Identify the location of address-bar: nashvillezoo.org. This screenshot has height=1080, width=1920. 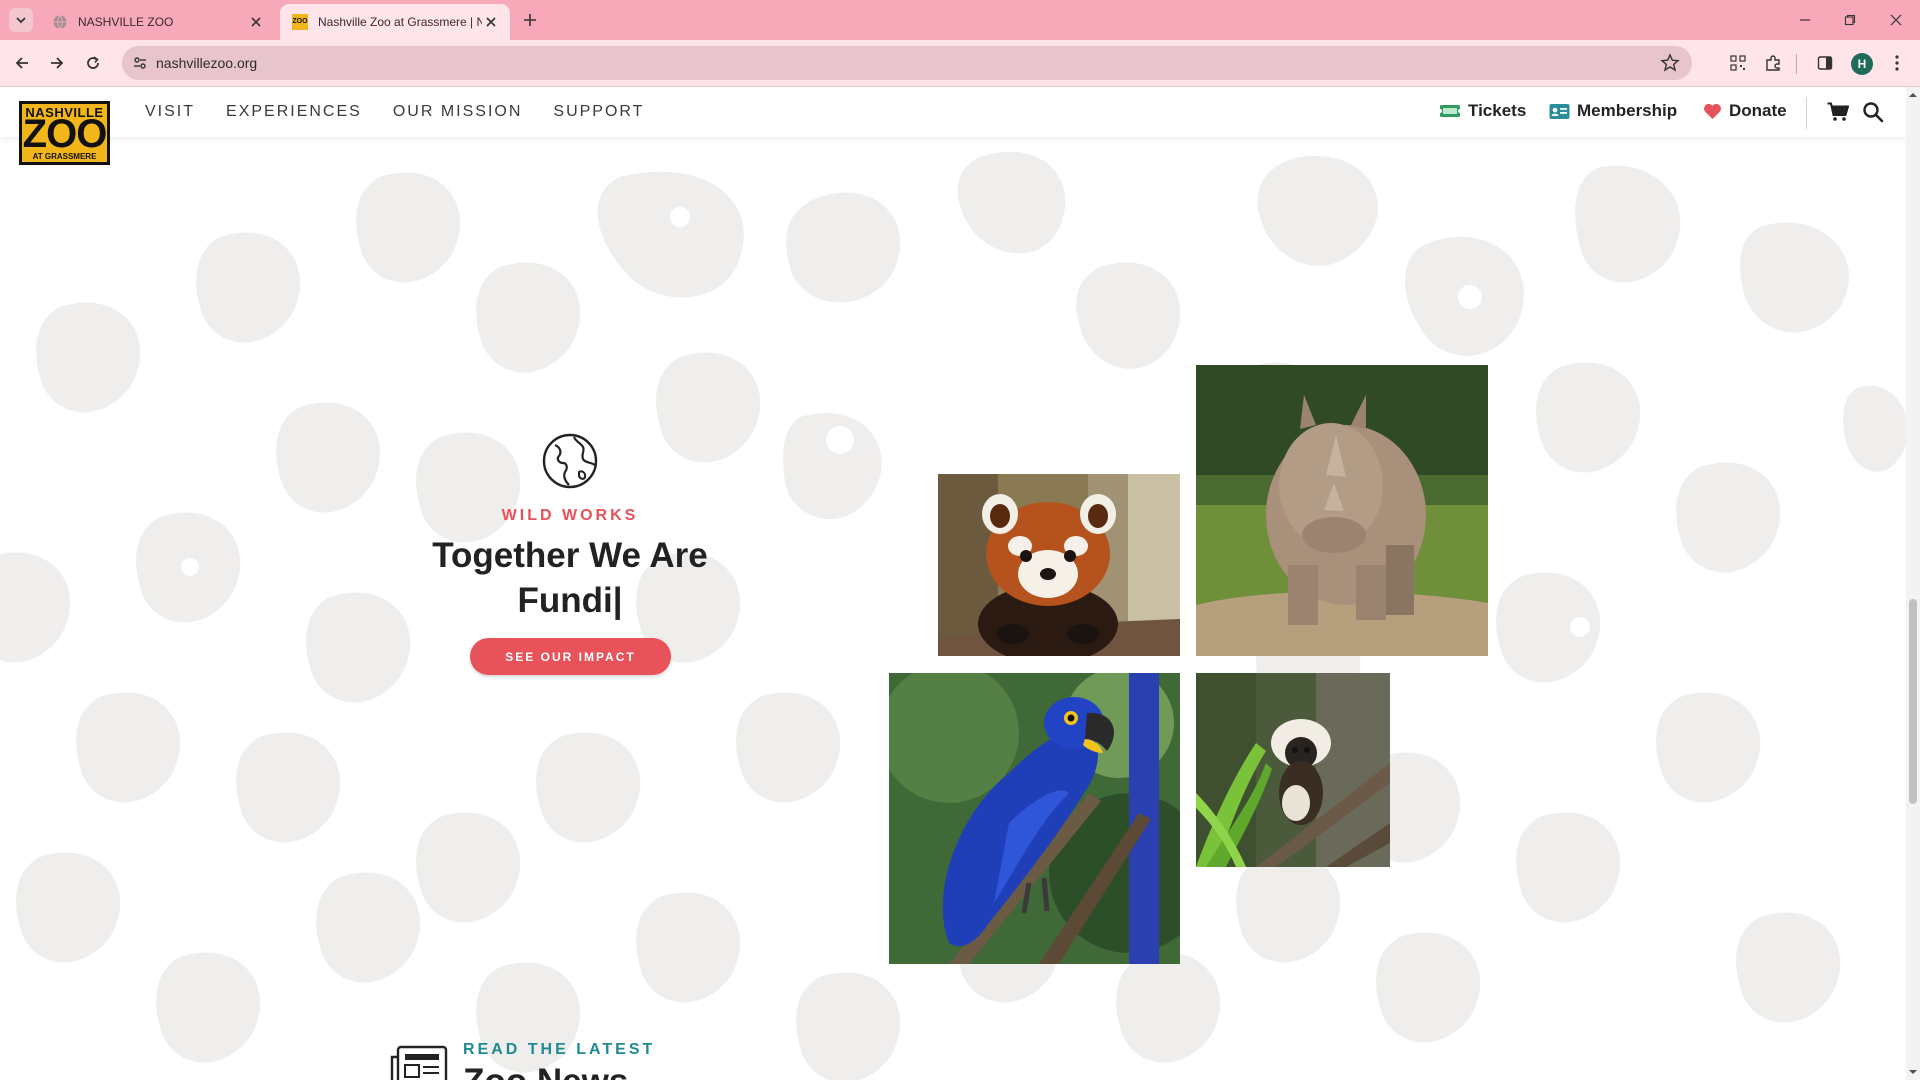
(907, 63).